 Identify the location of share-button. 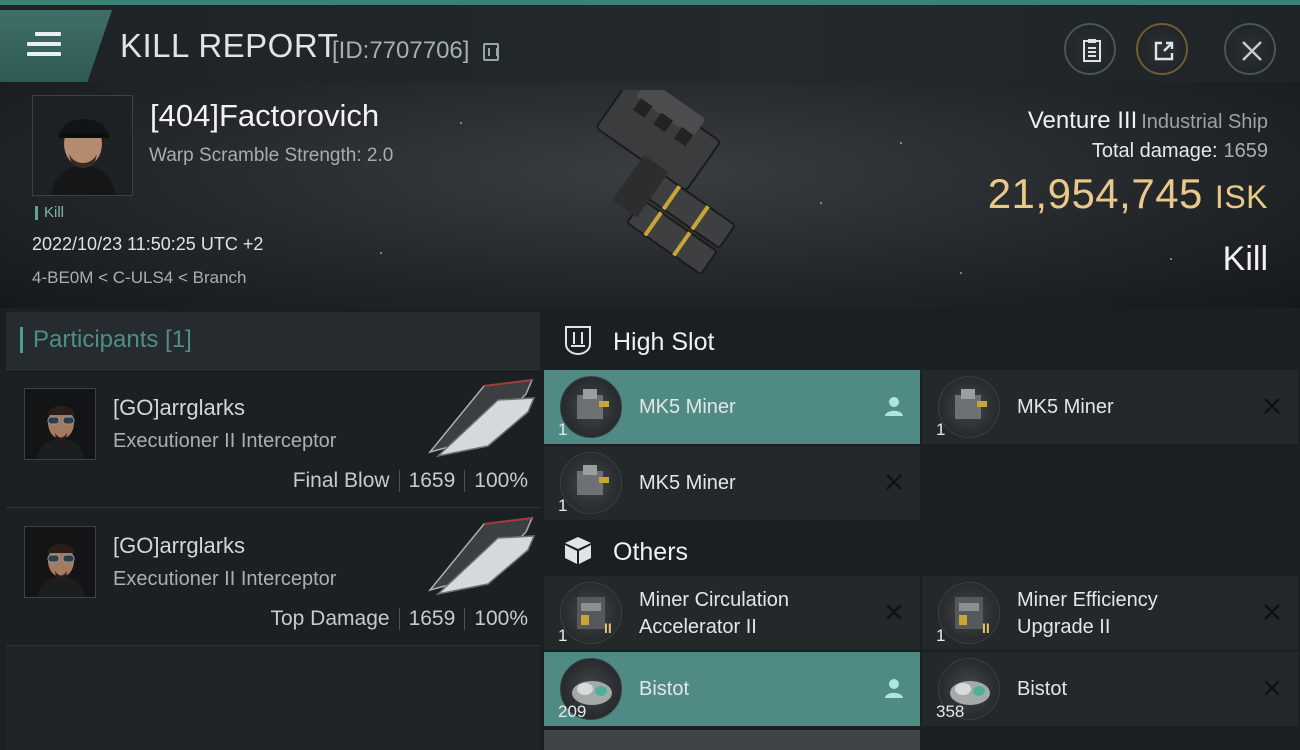
(1162, 49).